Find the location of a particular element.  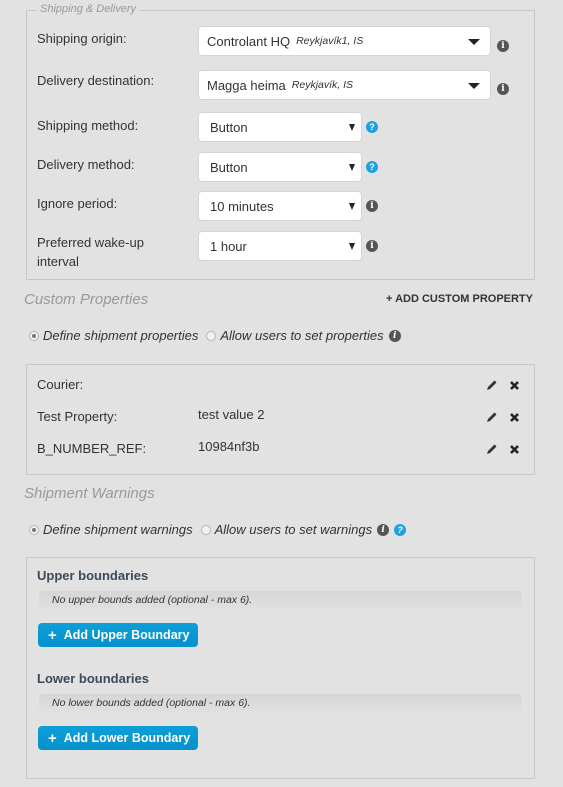

add-upper-boundary-button: + Add Upper Boundary is located at coordinates (118, 635).